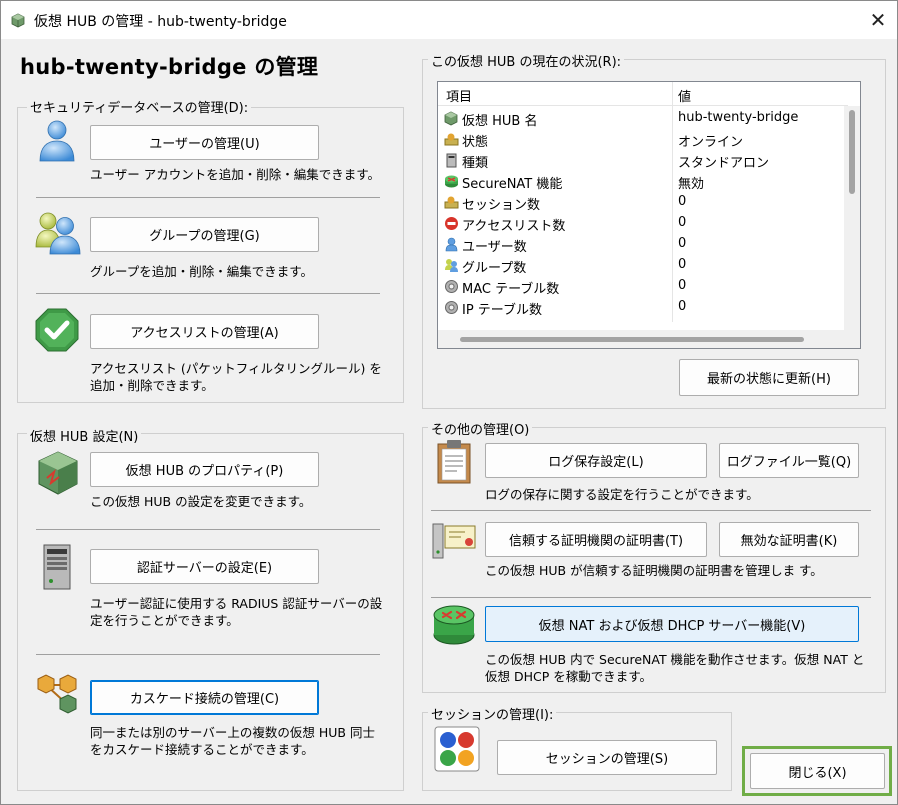 This screenshot has height=805, width=898. What do you see at coordinates (160, 22) in the screenshot?
I see `window-title: 仮想 HUB の管理 - hub-twenty-bridge` at bounding box center [160, 22].